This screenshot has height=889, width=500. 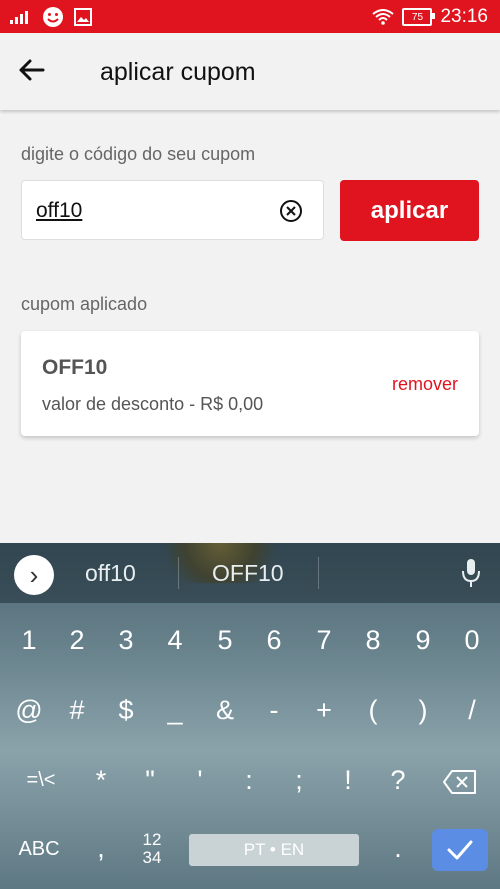 What do you see at coordinates (324, 710) in the screenshot?
I see `key-plus: +` at bounding box center [324, 710].